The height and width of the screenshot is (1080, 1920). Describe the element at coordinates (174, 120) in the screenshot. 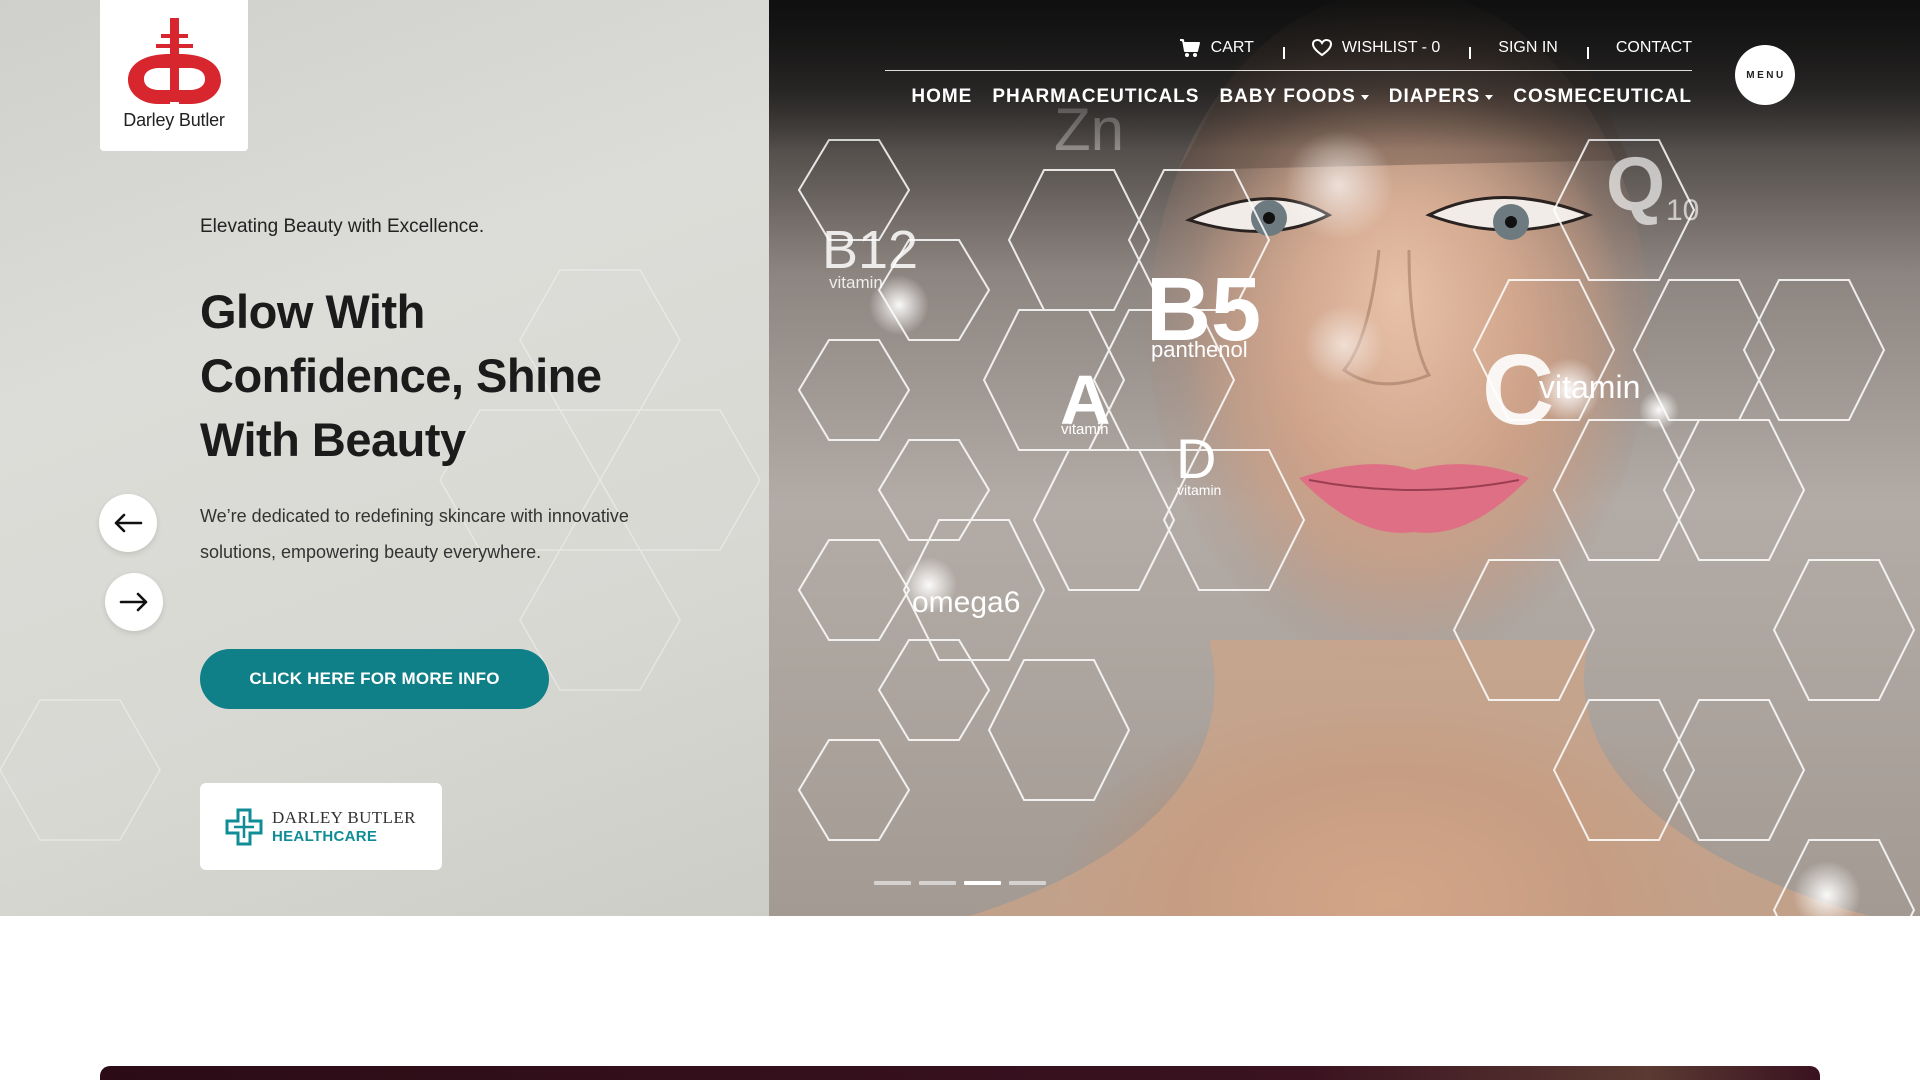

I see `brand-name: Darley Butler` at that location.